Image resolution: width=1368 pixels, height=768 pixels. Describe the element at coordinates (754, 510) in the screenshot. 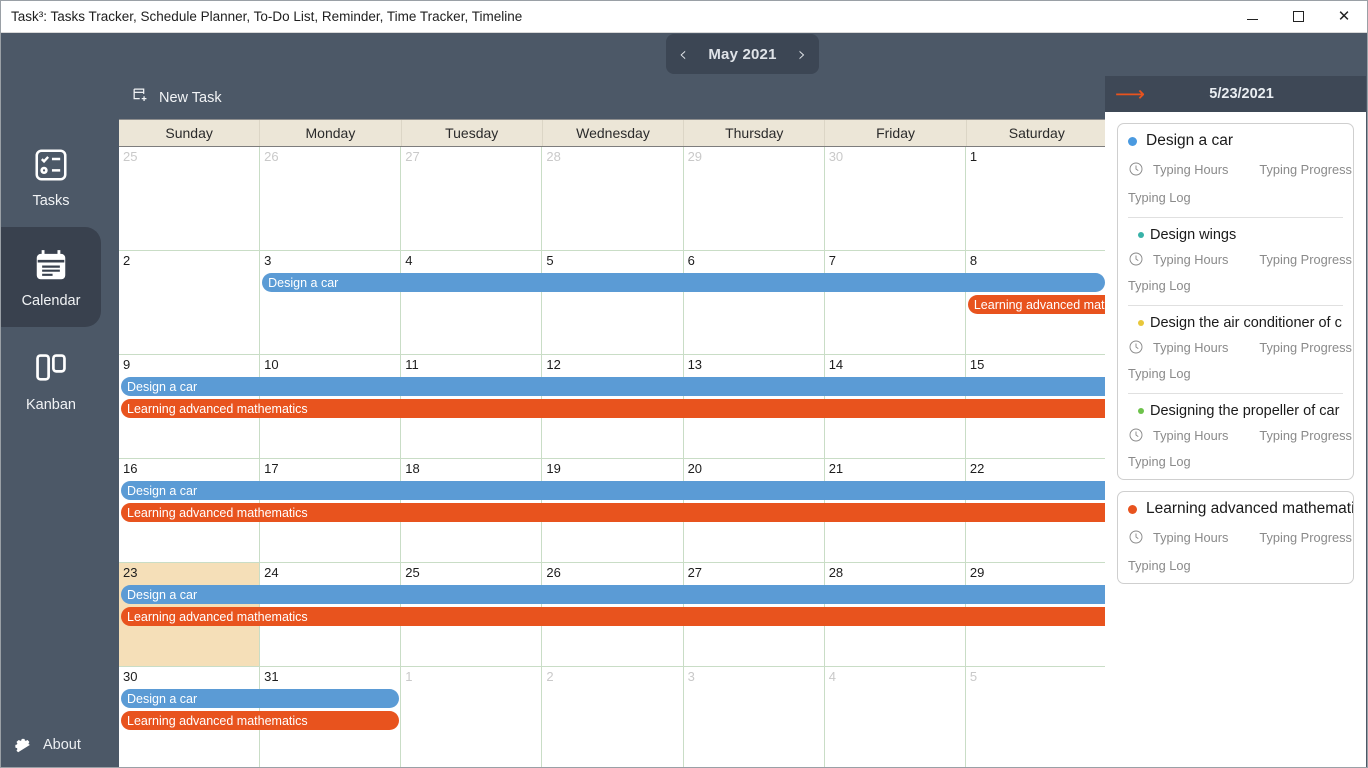

I see `calendar-day-cell: 20` at that location.